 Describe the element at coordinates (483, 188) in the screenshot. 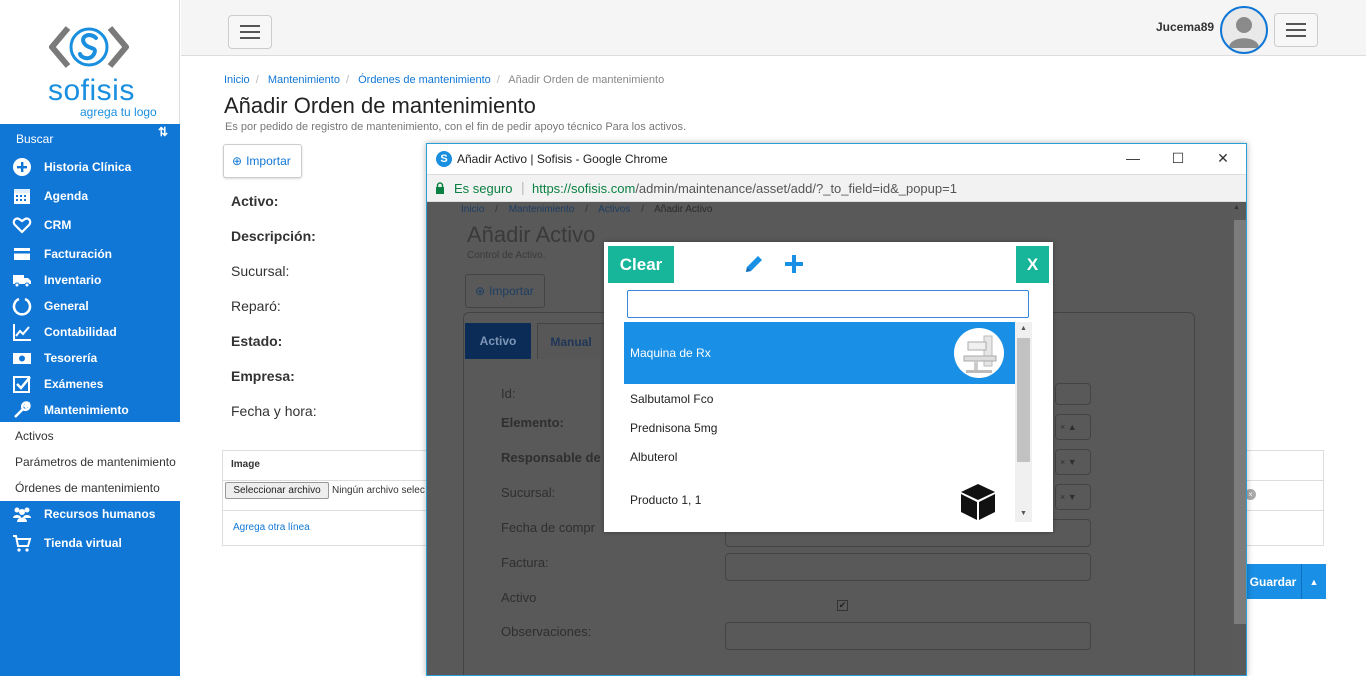

I see `secure-label: Es seguro` at that location.